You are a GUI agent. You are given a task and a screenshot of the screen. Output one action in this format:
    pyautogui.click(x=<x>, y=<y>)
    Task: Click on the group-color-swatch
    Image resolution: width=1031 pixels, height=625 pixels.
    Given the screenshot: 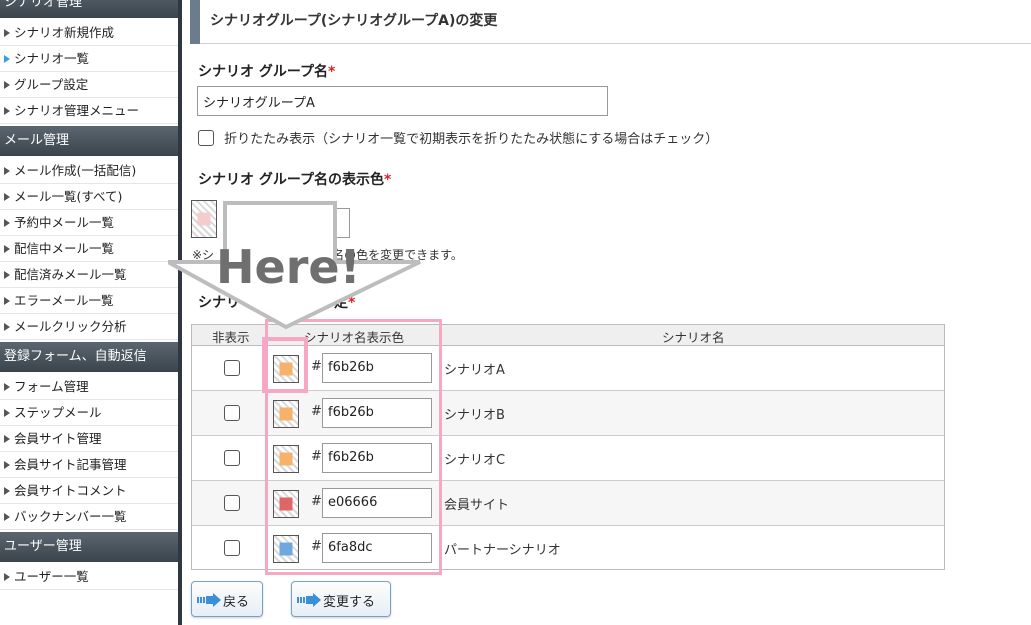 What is the action you would take?
    pyautogui.click(x=204, y=219)
    